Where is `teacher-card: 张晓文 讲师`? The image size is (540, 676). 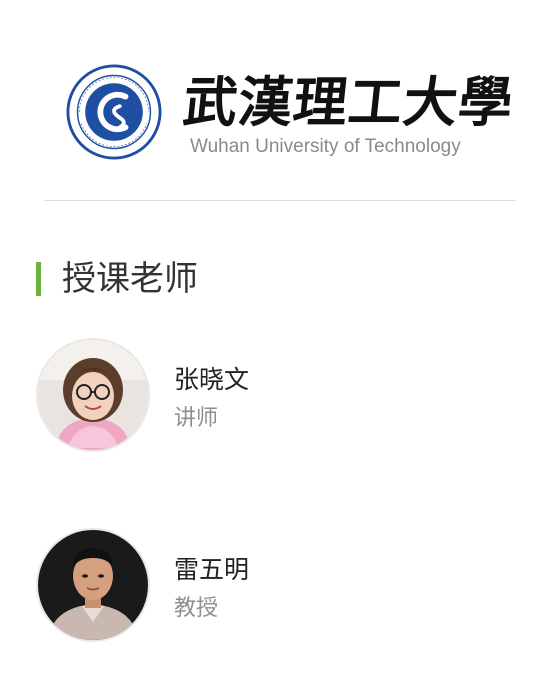 teacher-card: 张晓文 讲师 is located at coordinates (276, 395).